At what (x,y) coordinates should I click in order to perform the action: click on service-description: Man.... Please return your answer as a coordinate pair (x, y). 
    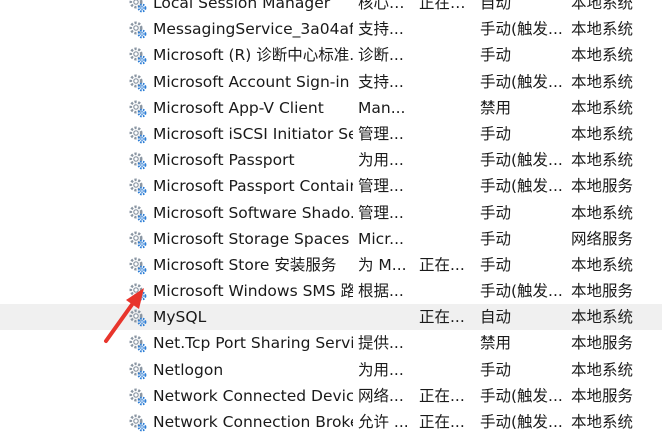
    Looking at the image, I should click on (382, 107).